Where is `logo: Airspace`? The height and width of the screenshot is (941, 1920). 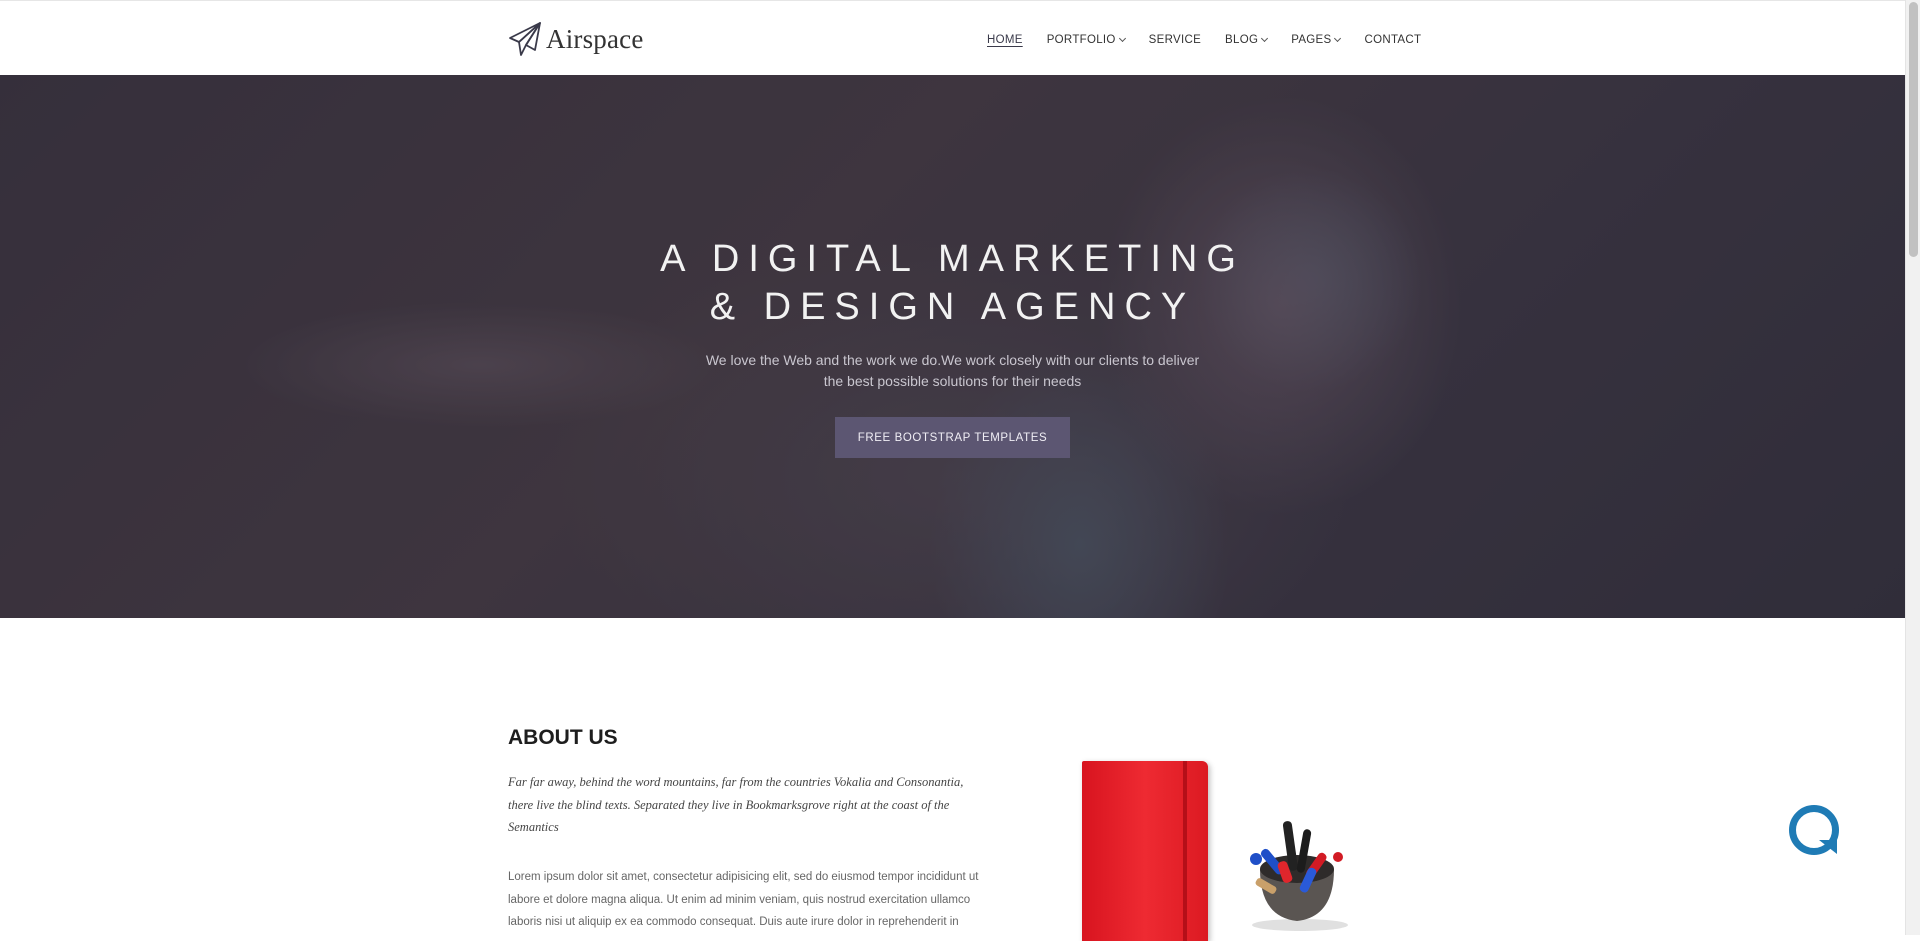 logo: Airspace is located at coordinates (576, 39).